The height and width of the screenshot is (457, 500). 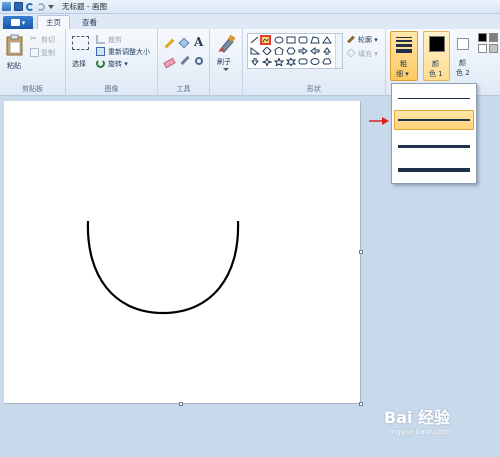 What do you see at coordinates (89, 22) in the screenshot?
I see `tab-view: 查看` at bounding box center [89, 22].